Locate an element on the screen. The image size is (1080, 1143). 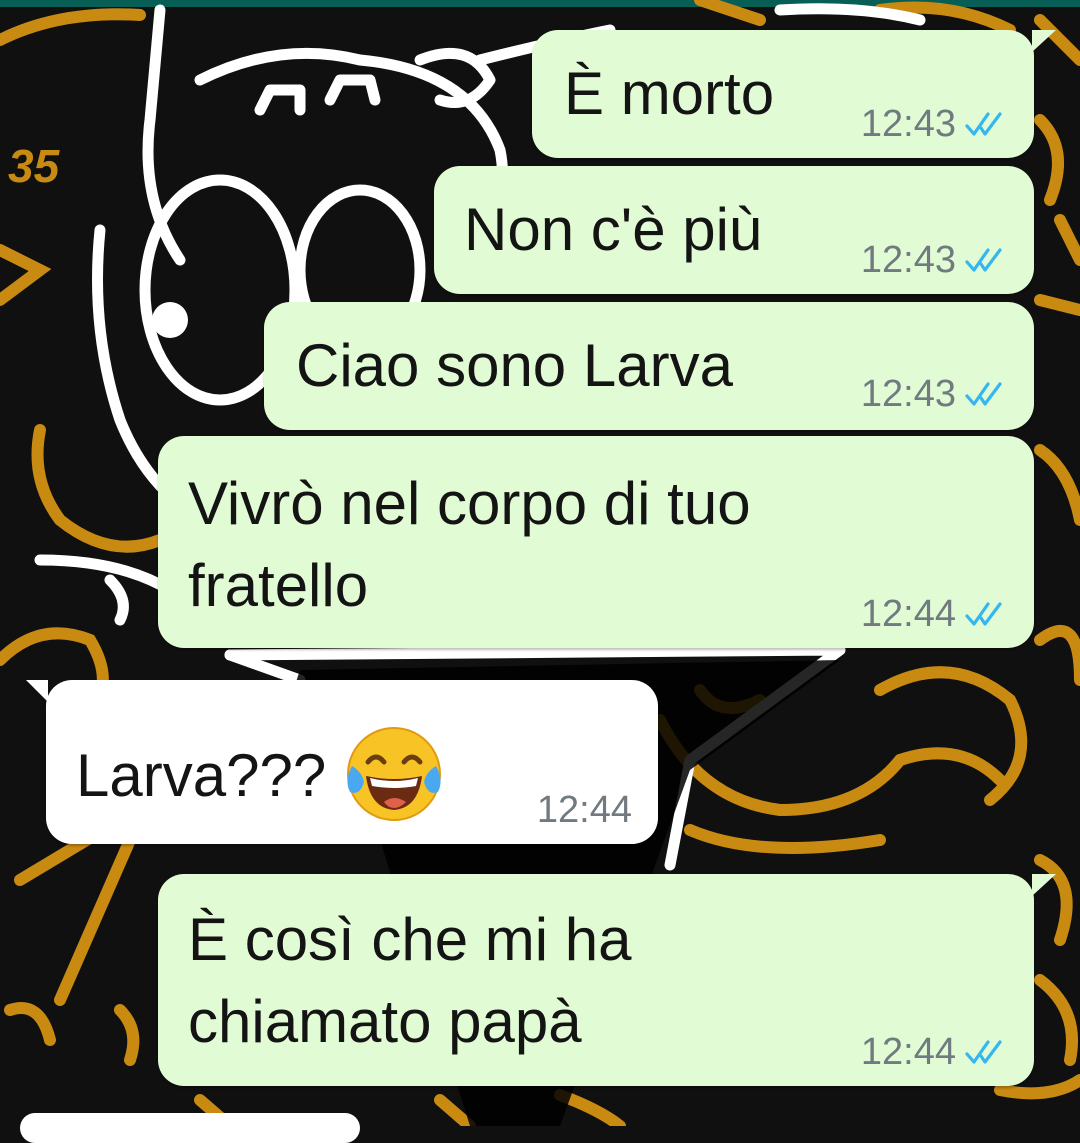
outgoing-message: Non c'è più 12:43 is located at coordinates (734, 230).